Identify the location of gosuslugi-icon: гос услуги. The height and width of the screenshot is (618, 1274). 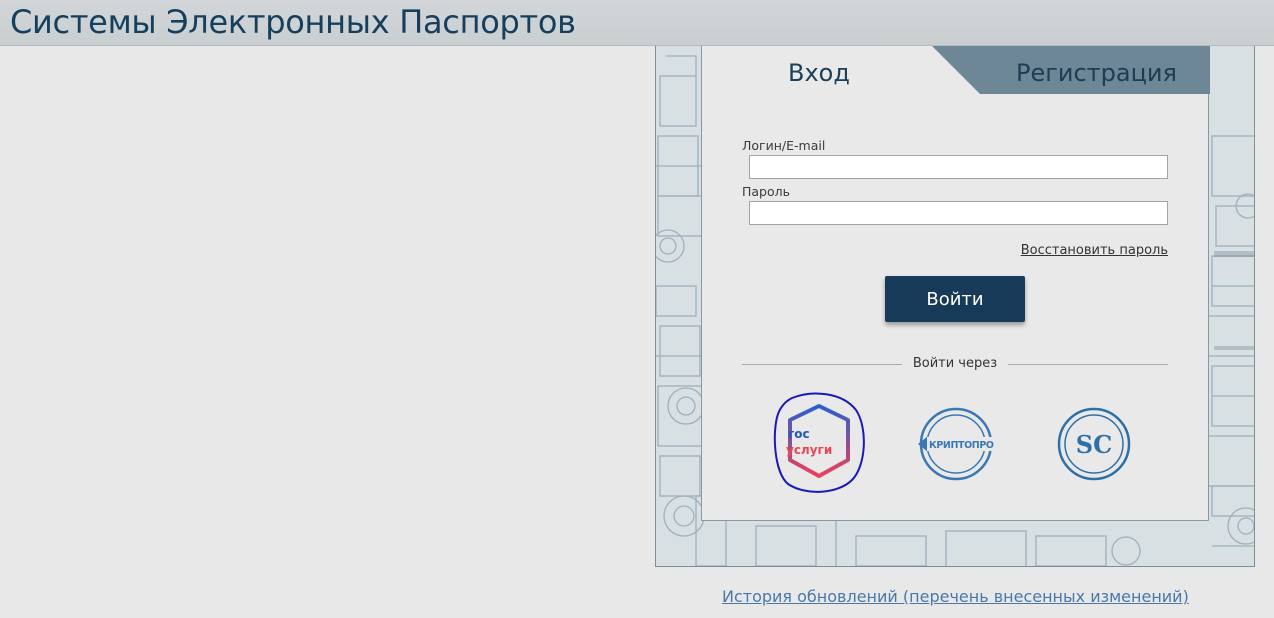
(819, 442).